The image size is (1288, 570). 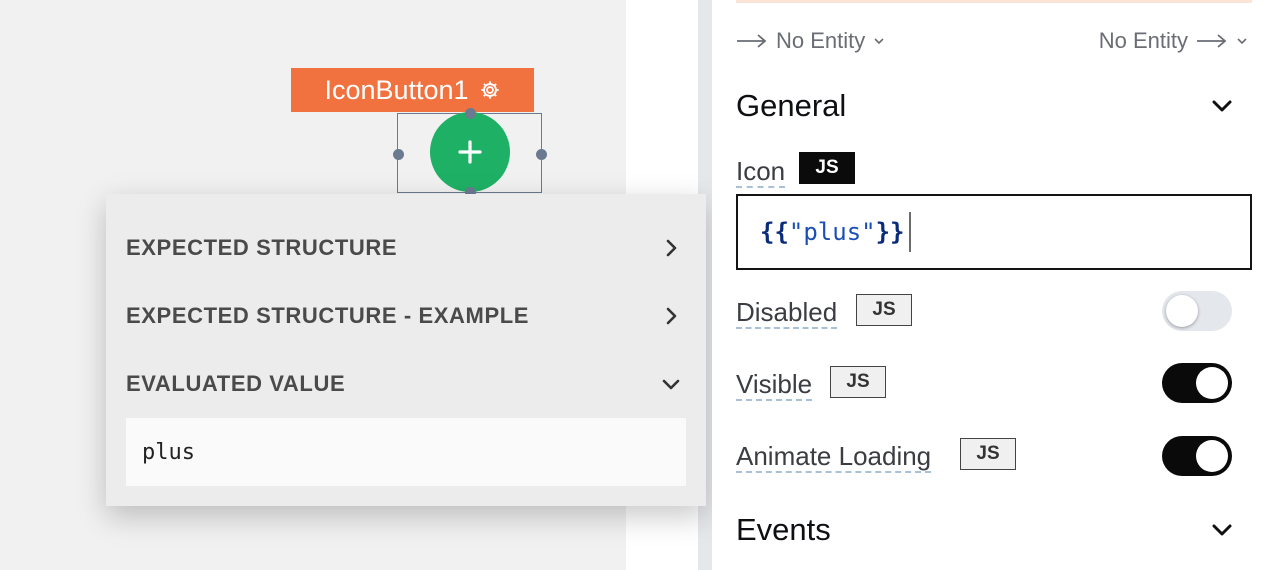 I want to click on animate-loading-js-toggle: JS, so click(x=988, y=454).